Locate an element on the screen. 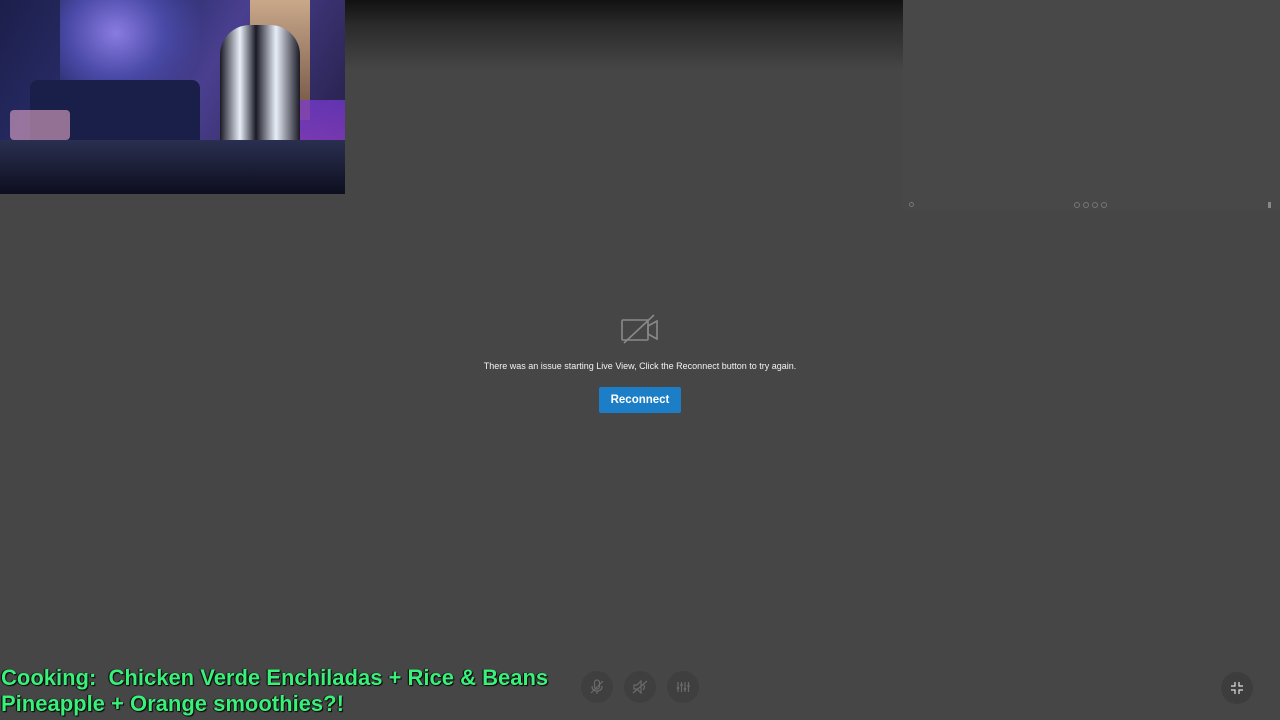 This screenshot has height=720, width=1280. settings-sliders-button is located at coordinates (683, 687).